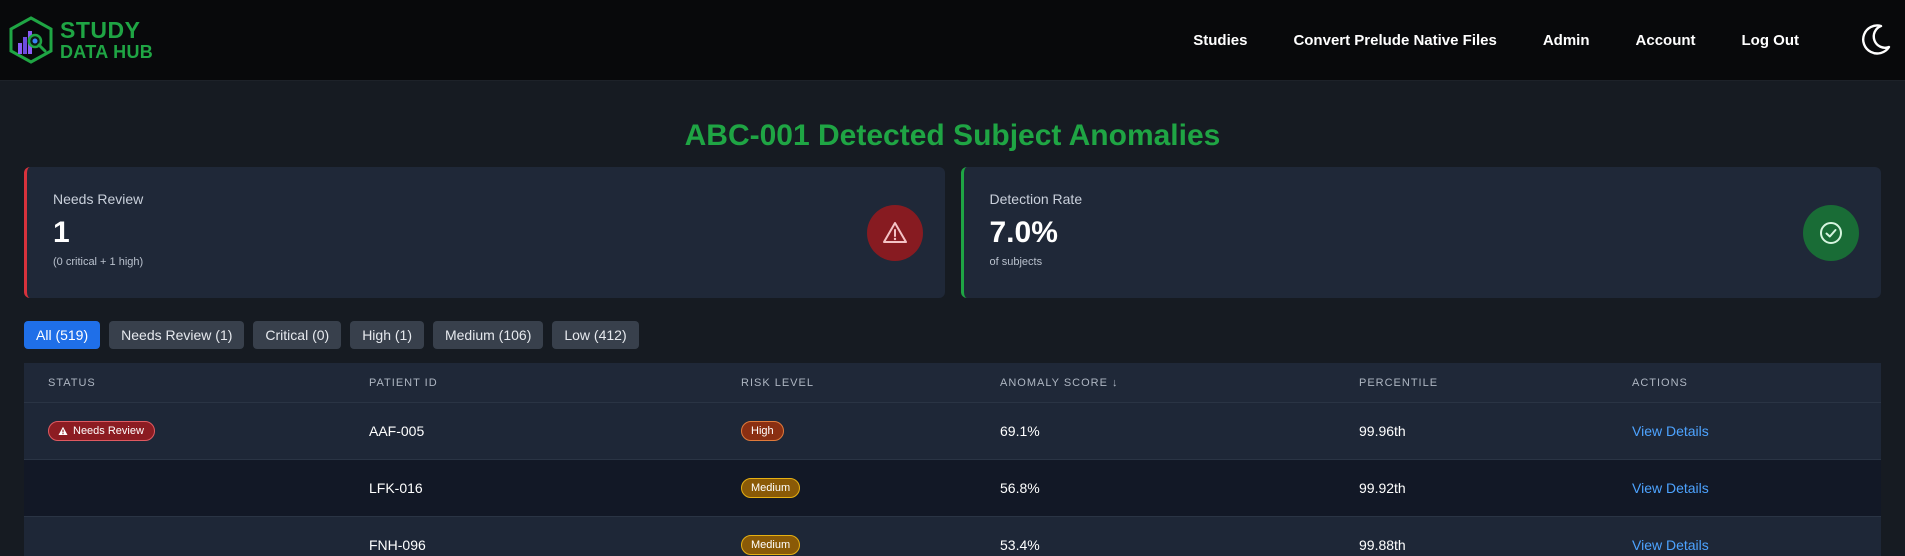 Image resolution: width=1905 pixels, height=556 pixels. What do you see at coordinates (396, 488) in the screenshot?
I see `patient-id: LFK-016` at bounding box center [396, 488].